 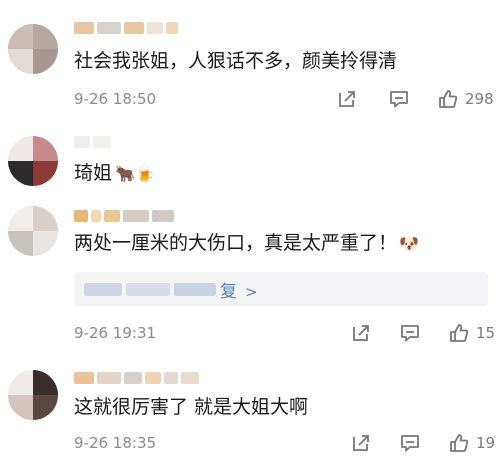 I want to click on like-button: 298, so click(x=465, y=99).